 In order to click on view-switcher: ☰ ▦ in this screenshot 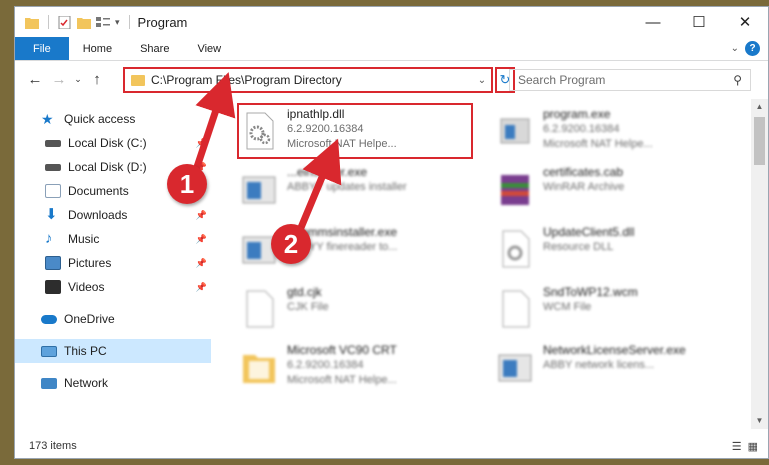, I will do `click(745, 446)`.